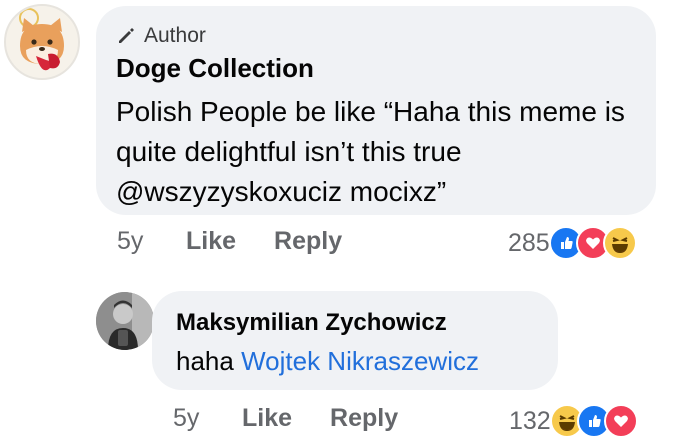  Describe the element at coordinates (215, 68) in the screenshot. I see `comment-author-name: Doge Collection` at that location.